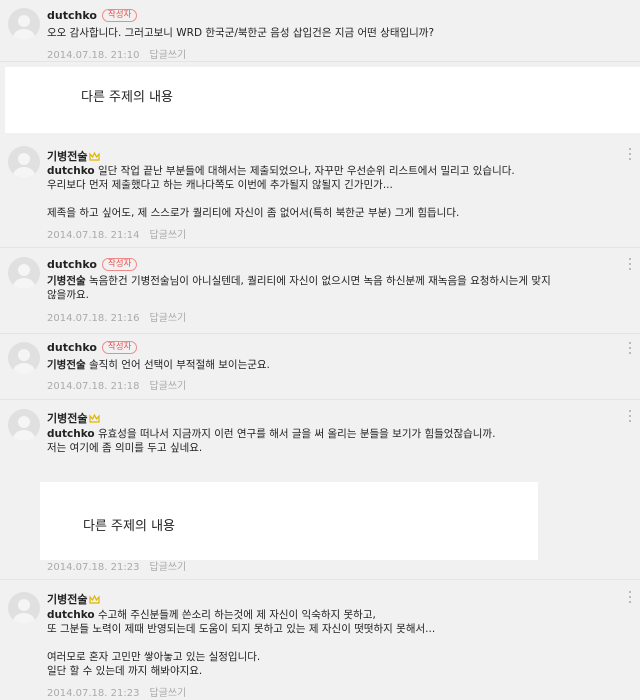 Image resolution: width=640 pixels, height=700 pixels. I want to click on comment-meta: 2014.07.18. 21:18 답글쓰기, so click(116, 384).